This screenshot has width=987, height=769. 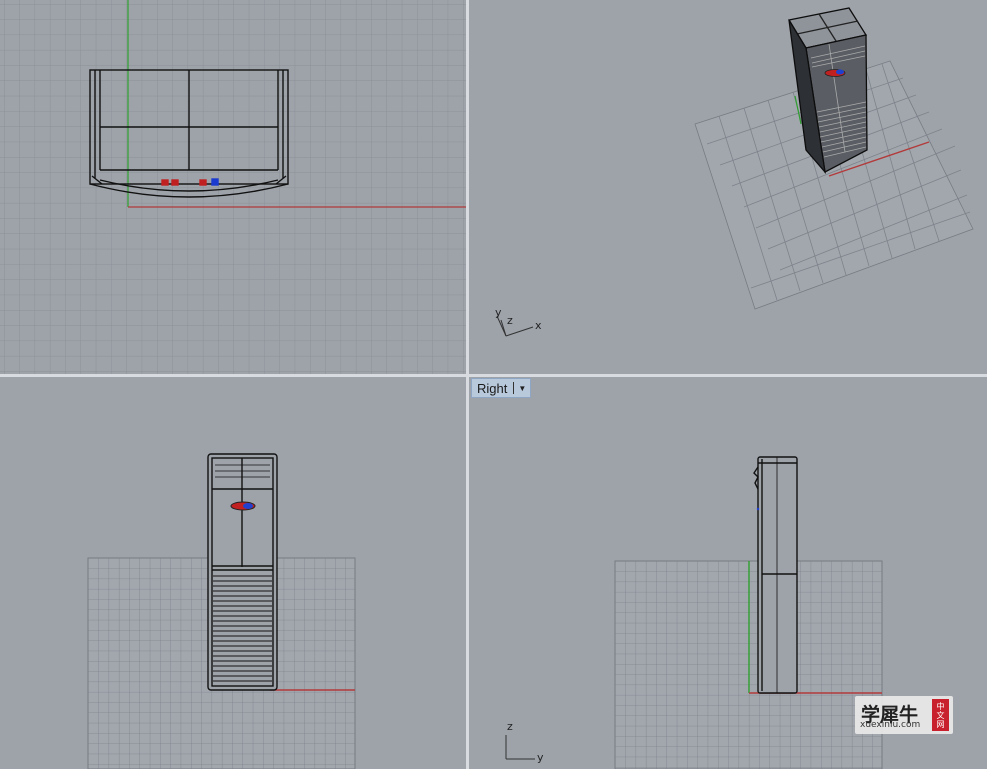 I want to click on viewport-title-tab: Right ▼, so click(x=501, y=388).